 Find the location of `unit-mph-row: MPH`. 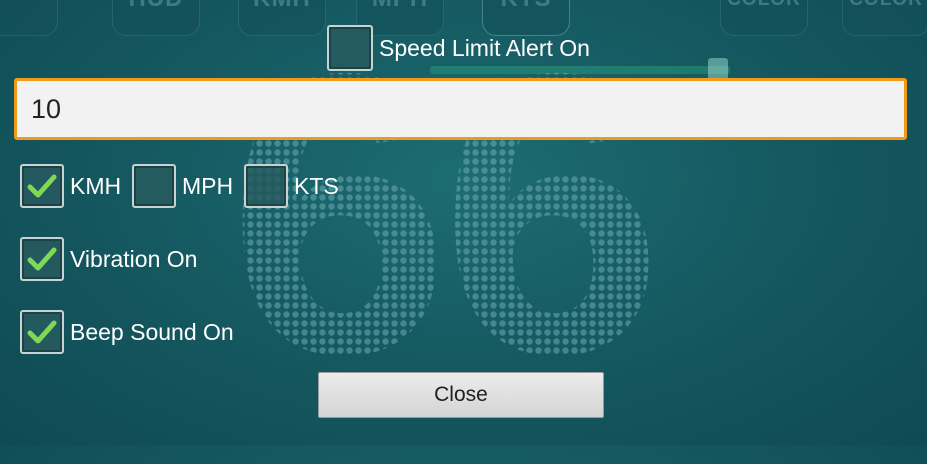

unit-mph-row: MPH is located at coordinates (182, 186).